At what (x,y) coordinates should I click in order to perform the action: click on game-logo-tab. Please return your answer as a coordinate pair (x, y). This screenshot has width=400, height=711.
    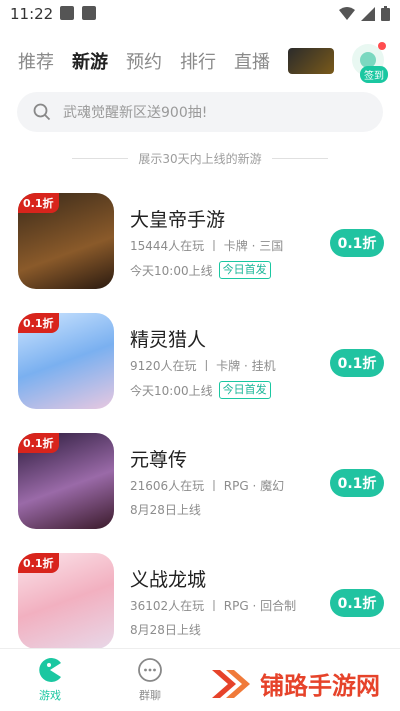
    Looking at the image, I should click on (311, 61).